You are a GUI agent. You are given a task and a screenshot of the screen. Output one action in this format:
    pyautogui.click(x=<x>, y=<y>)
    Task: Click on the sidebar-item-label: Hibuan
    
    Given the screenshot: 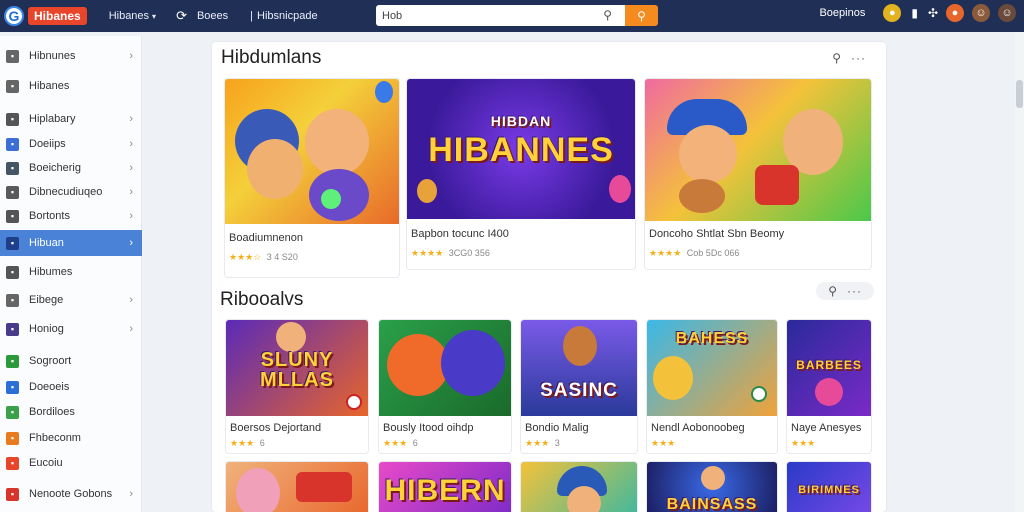 What is the action you would take?
    pyautogui.click(x=46, y=243)
    